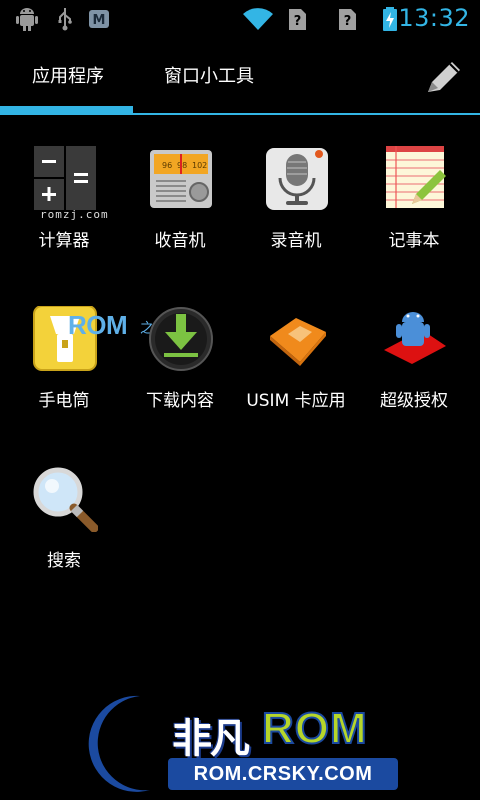 This screenshot has height=800, width=480. I want to click on tab-divider, so click(240, 114).